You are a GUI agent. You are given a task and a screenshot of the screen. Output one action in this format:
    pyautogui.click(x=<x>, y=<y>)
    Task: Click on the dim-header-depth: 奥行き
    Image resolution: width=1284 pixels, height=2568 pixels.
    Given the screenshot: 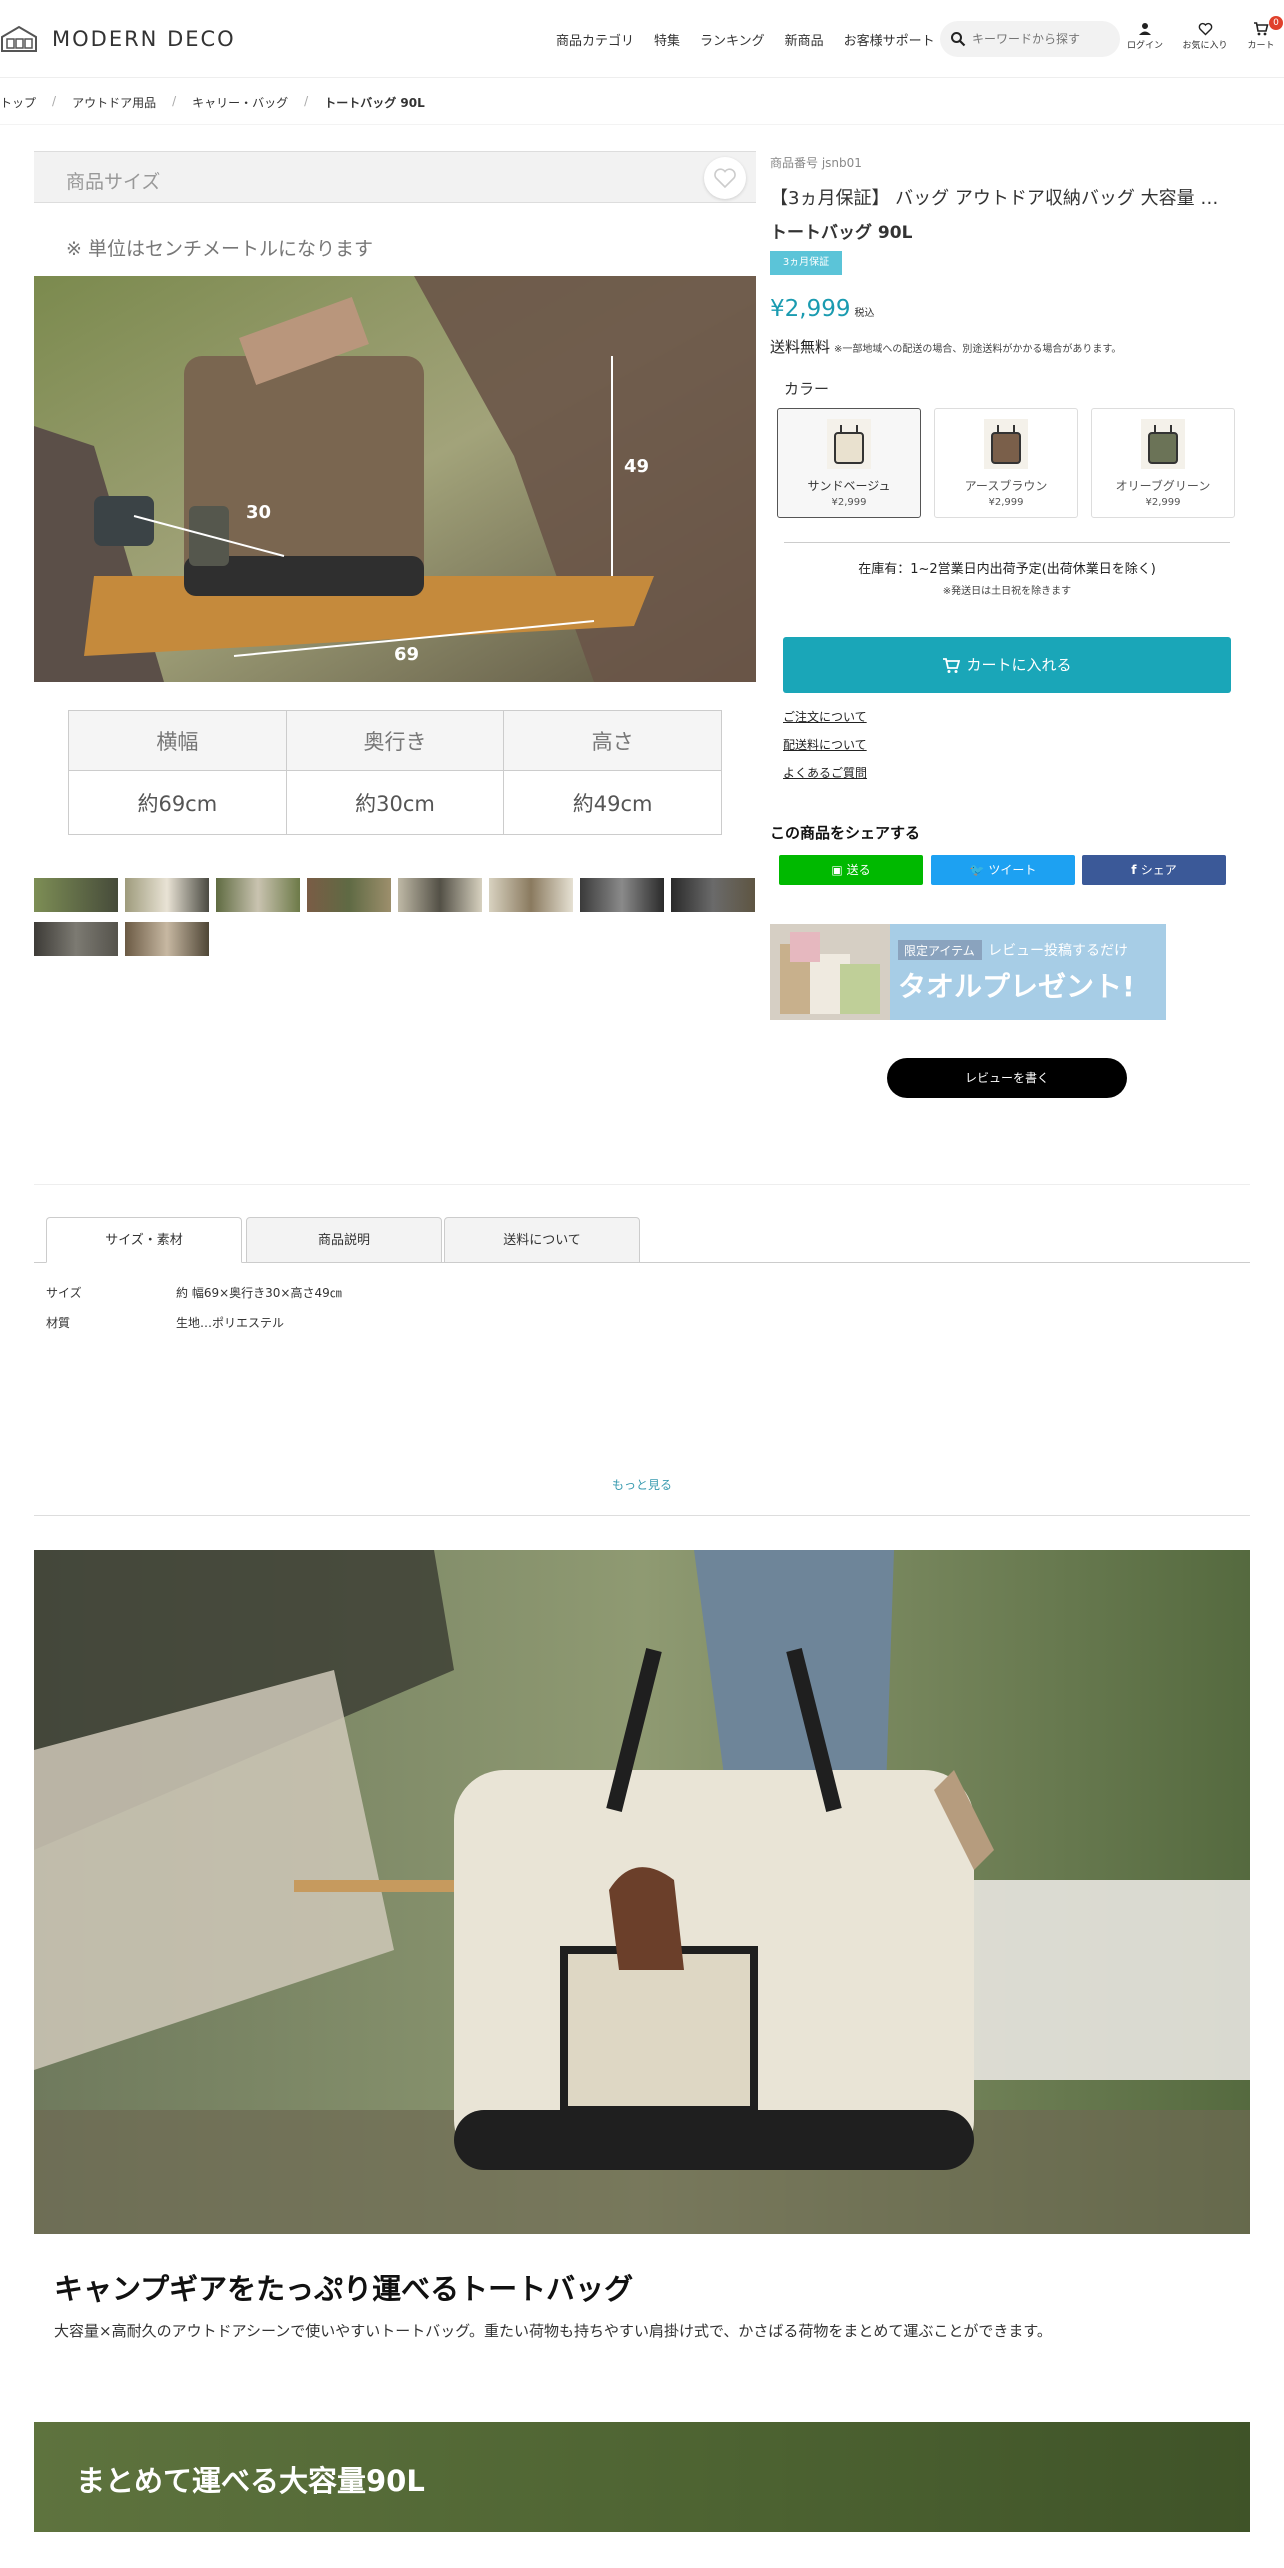 What is the action you would take?
    pyautogui.click(x=395, y=740)
    